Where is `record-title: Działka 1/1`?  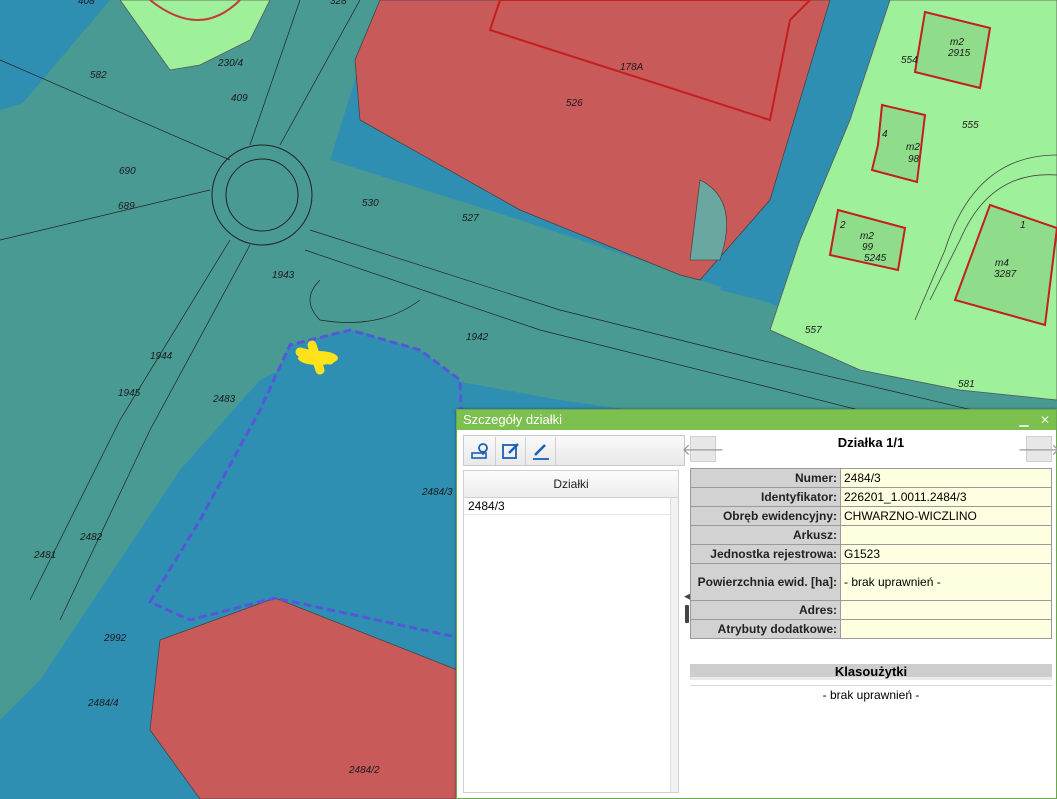
record-title: Działka 1/1 is located at coordinates (871, 442).